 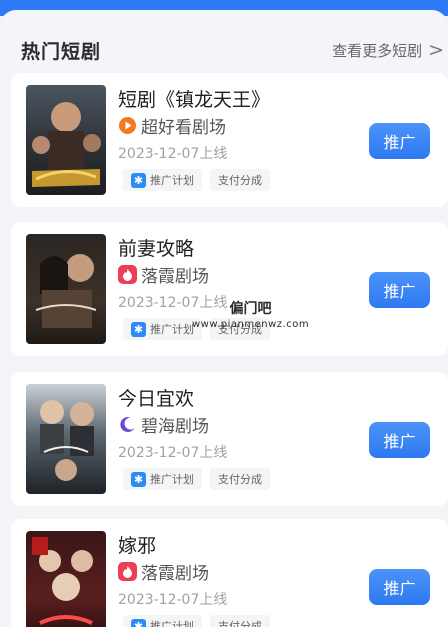 I want to click on section-header: 热门短剧 查看更多短剧 >, so click(x=234, y=50).